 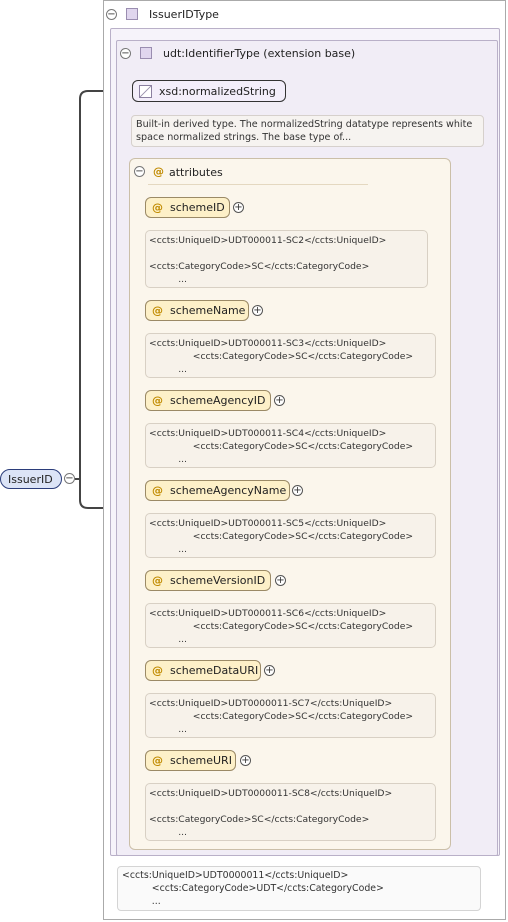 What do you see at coordinates (111, 14) in the screenshot?
I see `collapse-type-button: −` at bounding box center [111, 14].